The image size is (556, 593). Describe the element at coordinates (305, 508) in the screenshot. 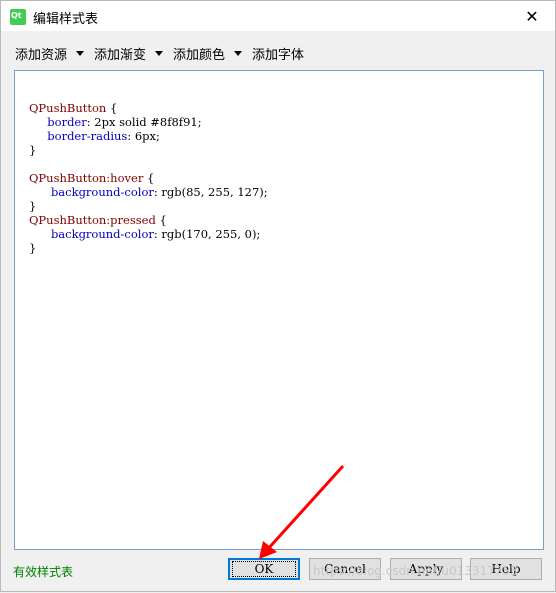

I see `arrow-shaft` at that location.